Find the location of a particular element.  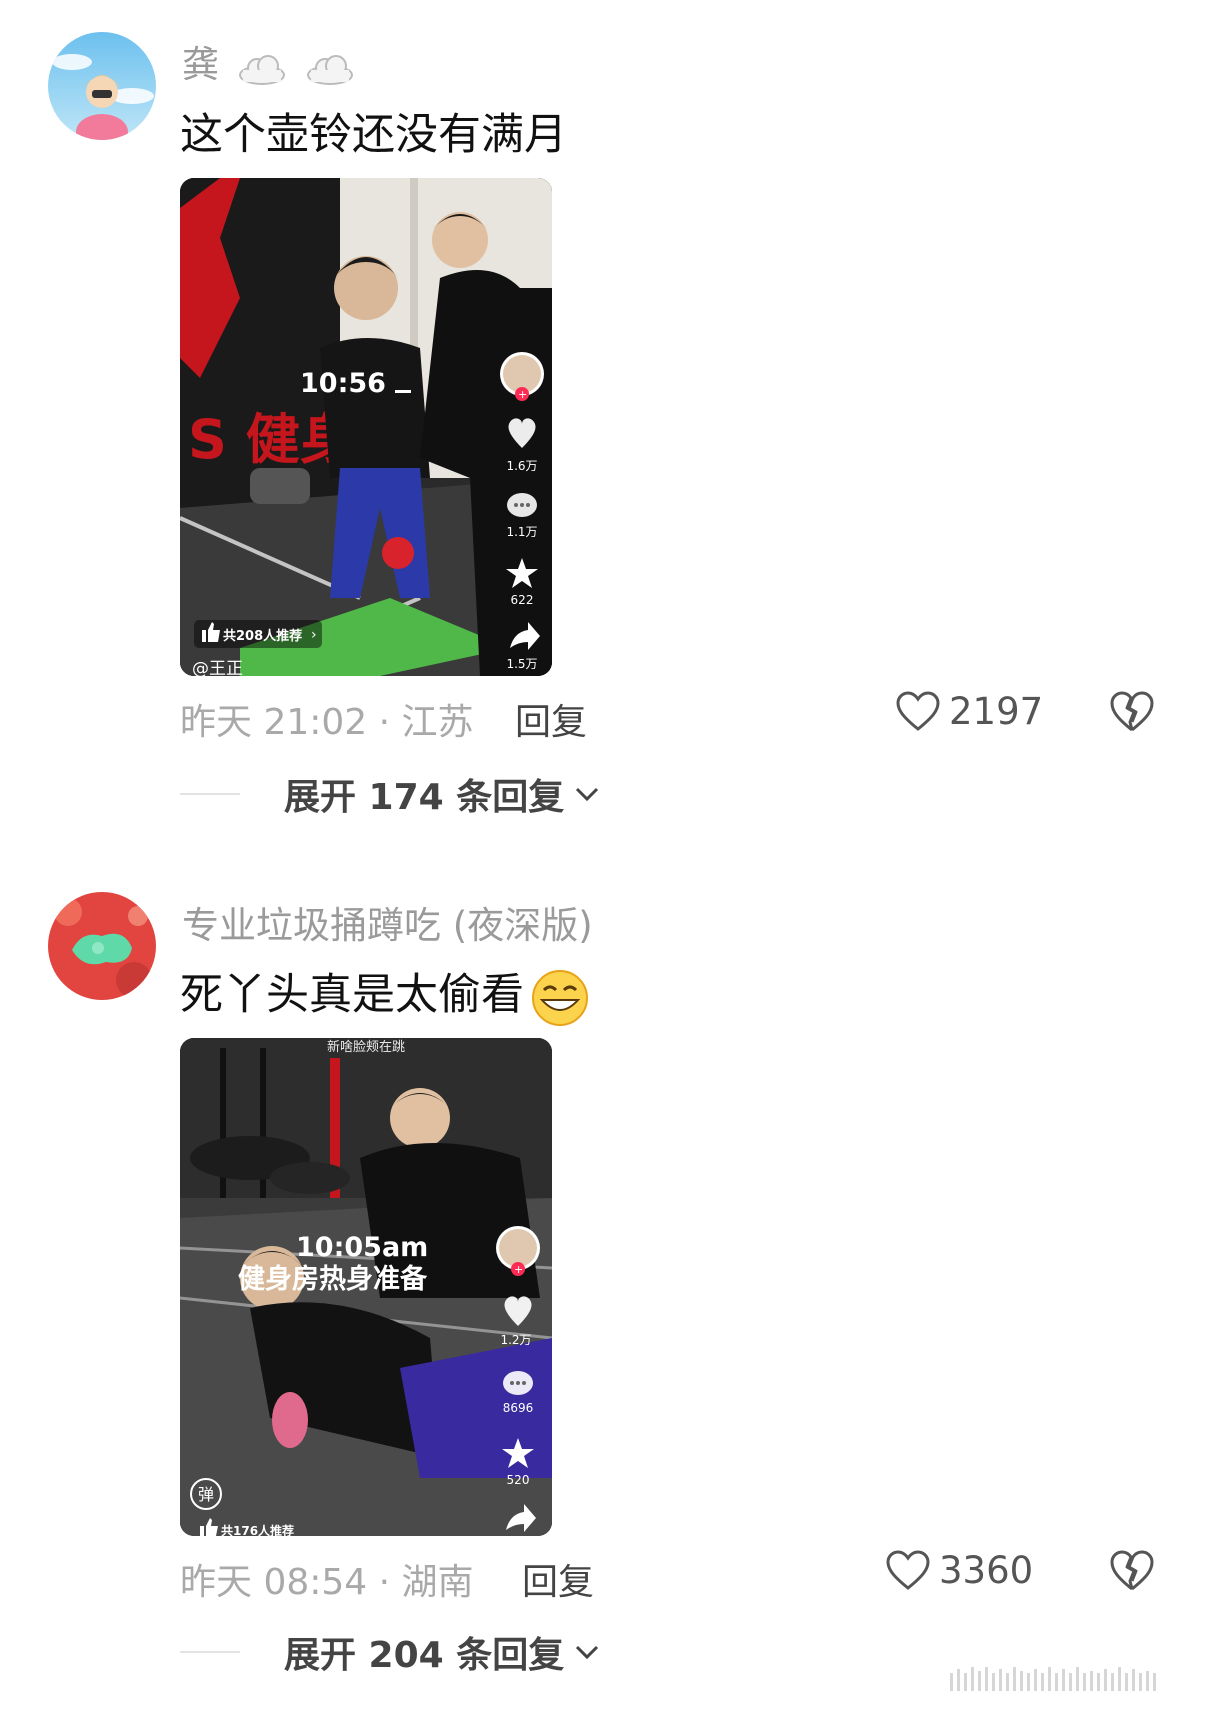

comment-text: 这个壶铃还没有满月 is located at coordinates (373, 135).